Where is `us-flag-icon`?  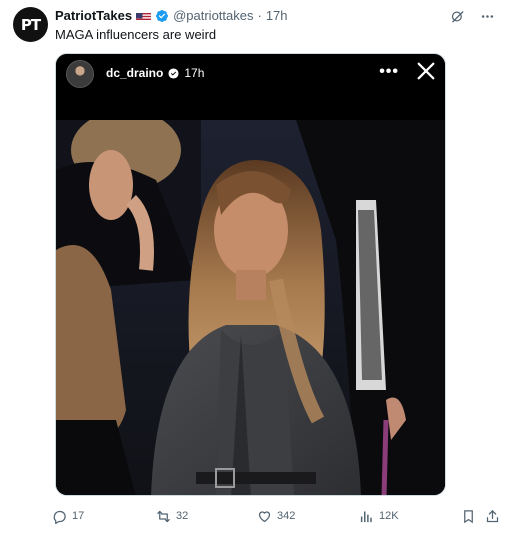
us-flag-icon is located at coordinates (144, 16).